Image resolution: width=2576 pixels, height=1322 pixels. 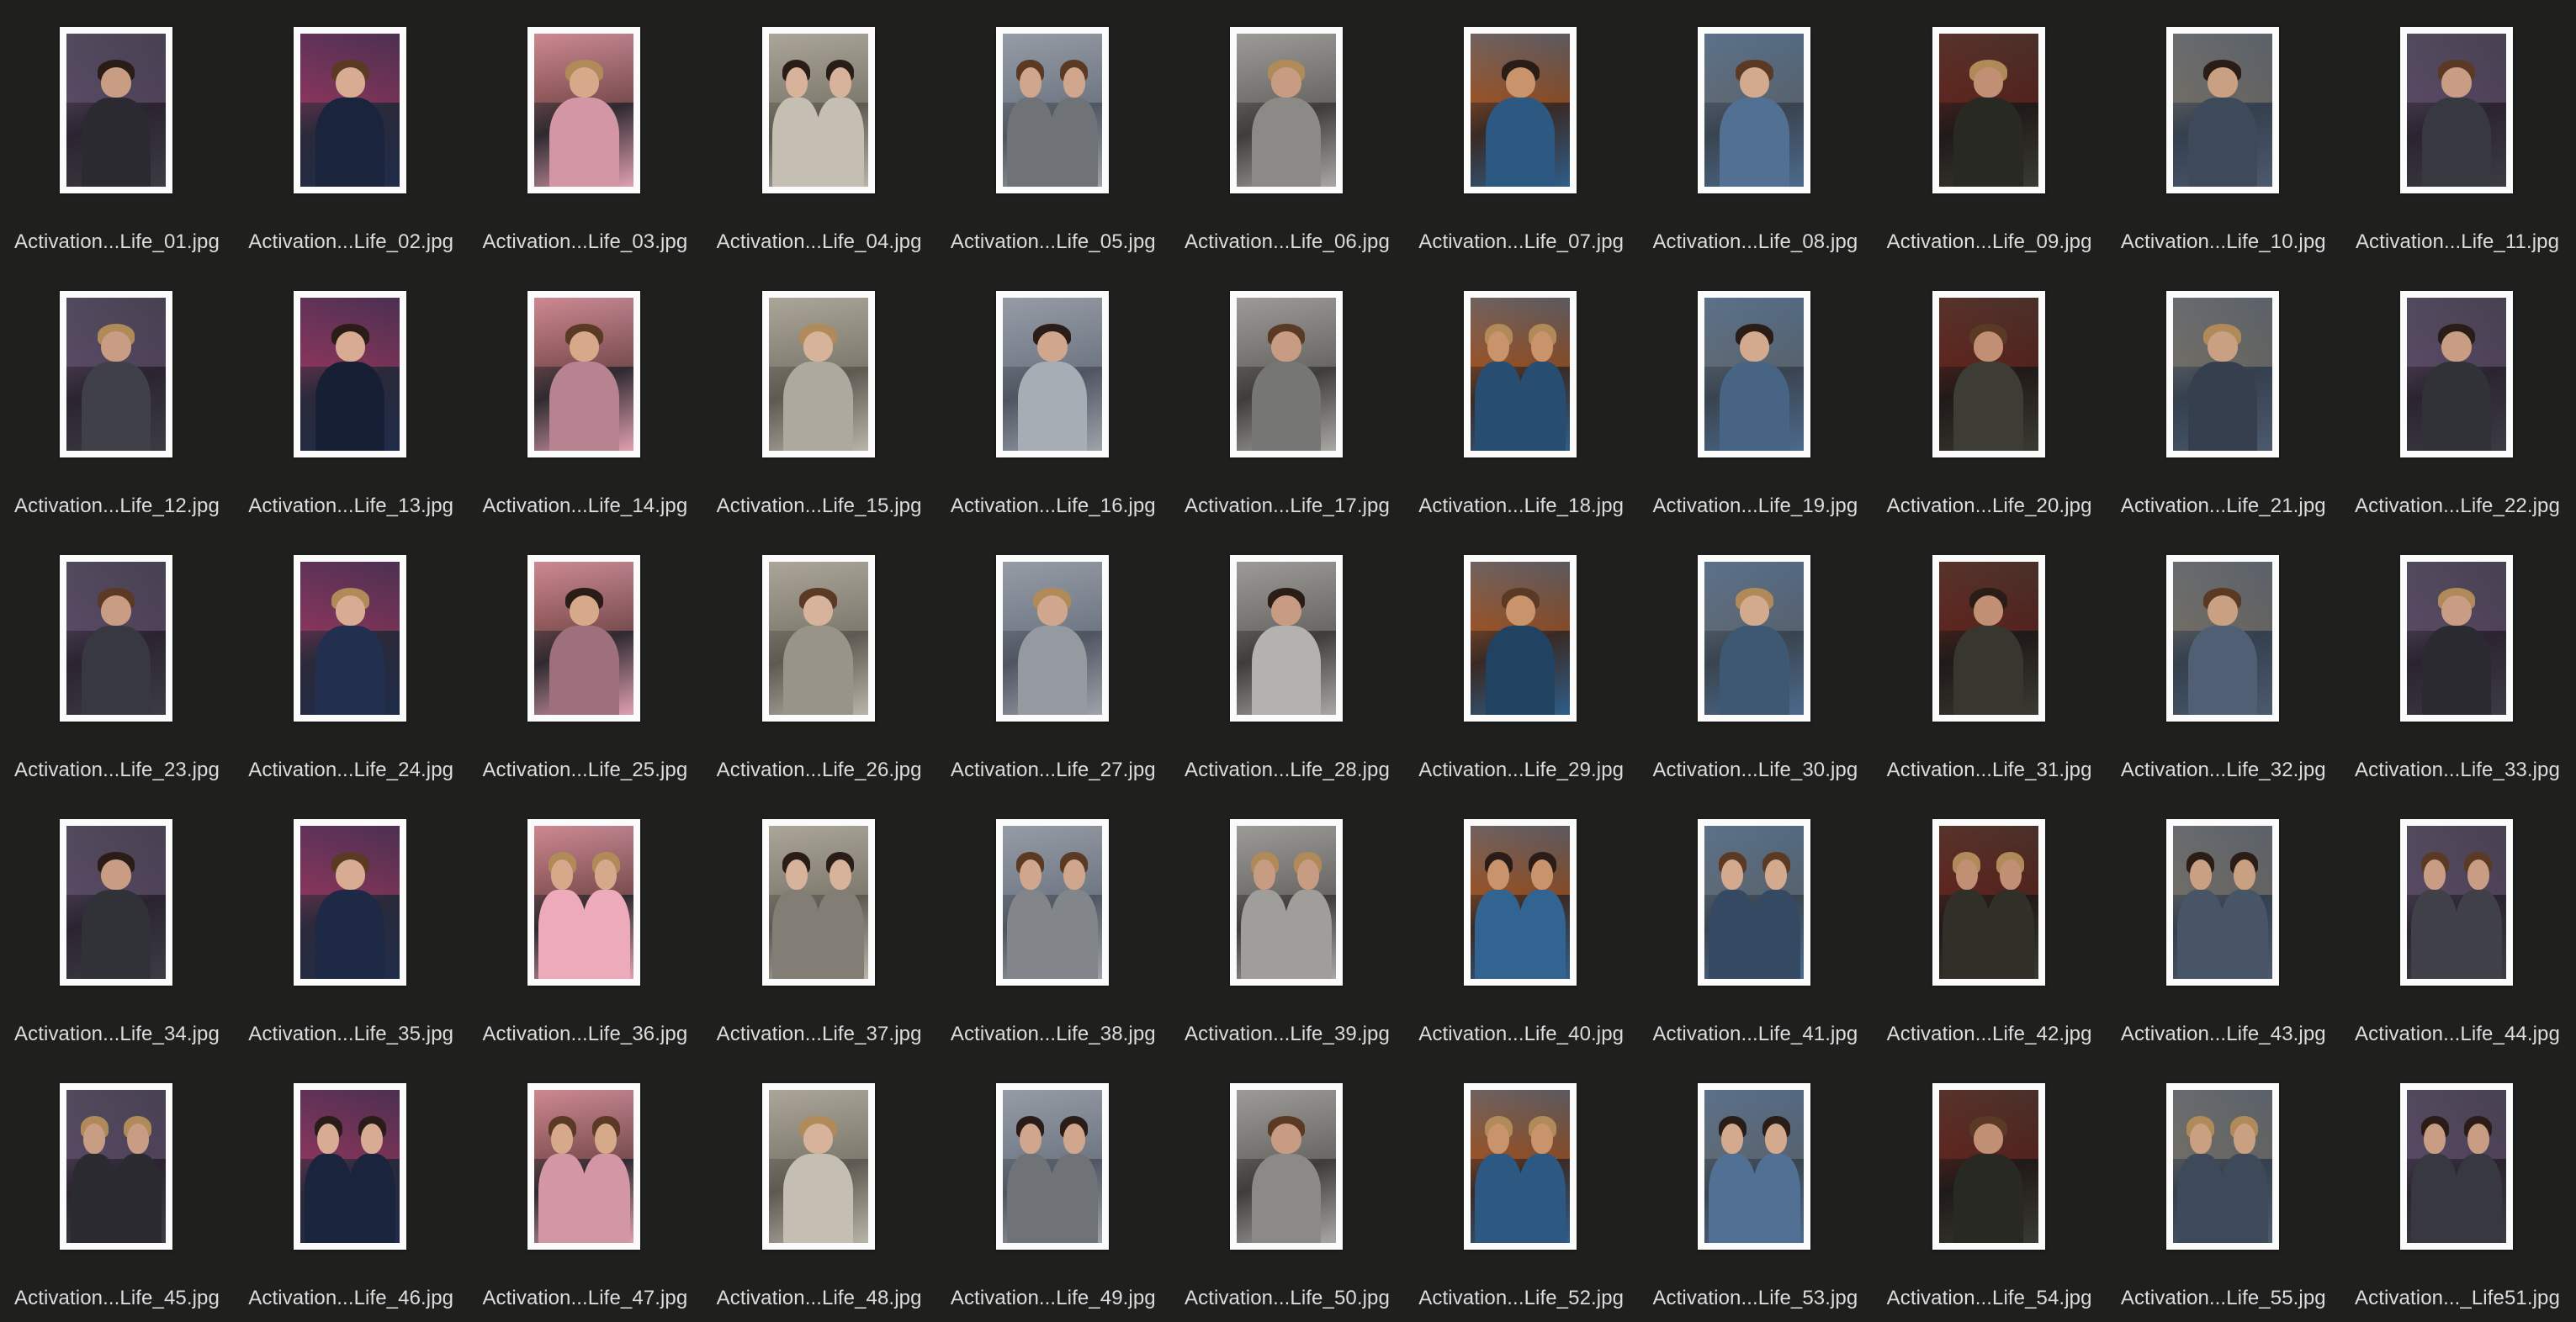 I want to click on file-item: Activation...Life_04.jpg, so click(x=819, y=126).